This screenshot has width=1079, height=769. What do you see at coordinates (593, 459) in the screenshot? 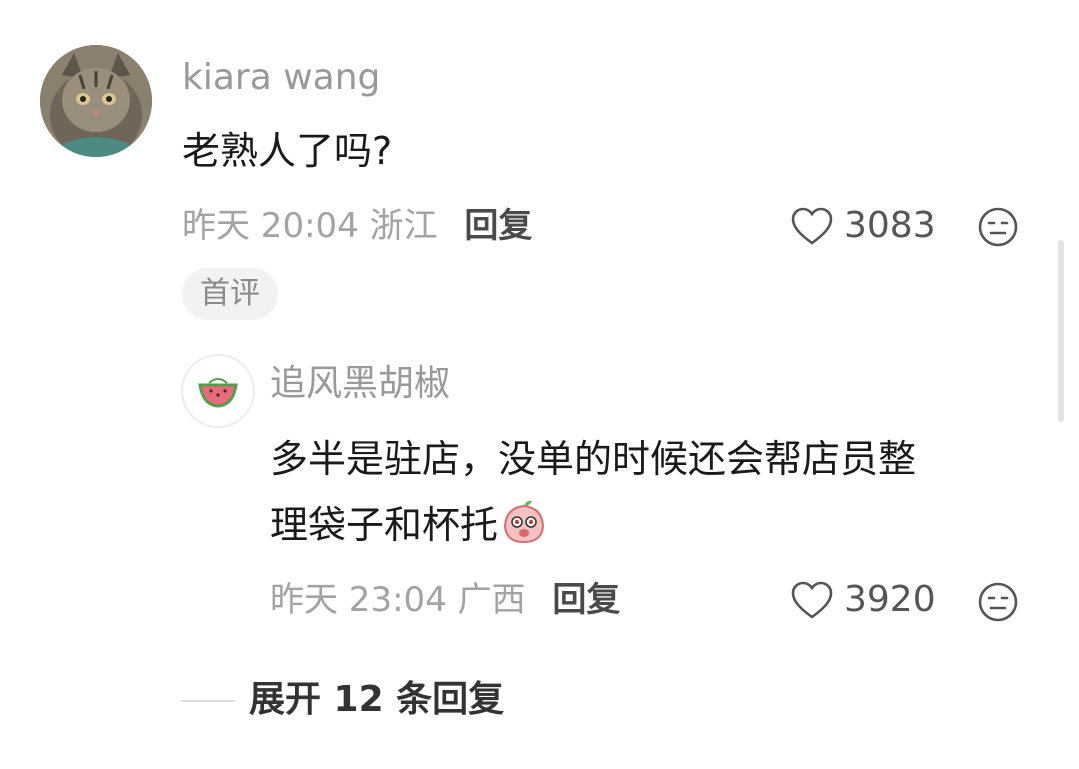
I see `reply-text-line1: 多半是驻店，没单的时候还会帮店员整` at bounding box center [593, 459].